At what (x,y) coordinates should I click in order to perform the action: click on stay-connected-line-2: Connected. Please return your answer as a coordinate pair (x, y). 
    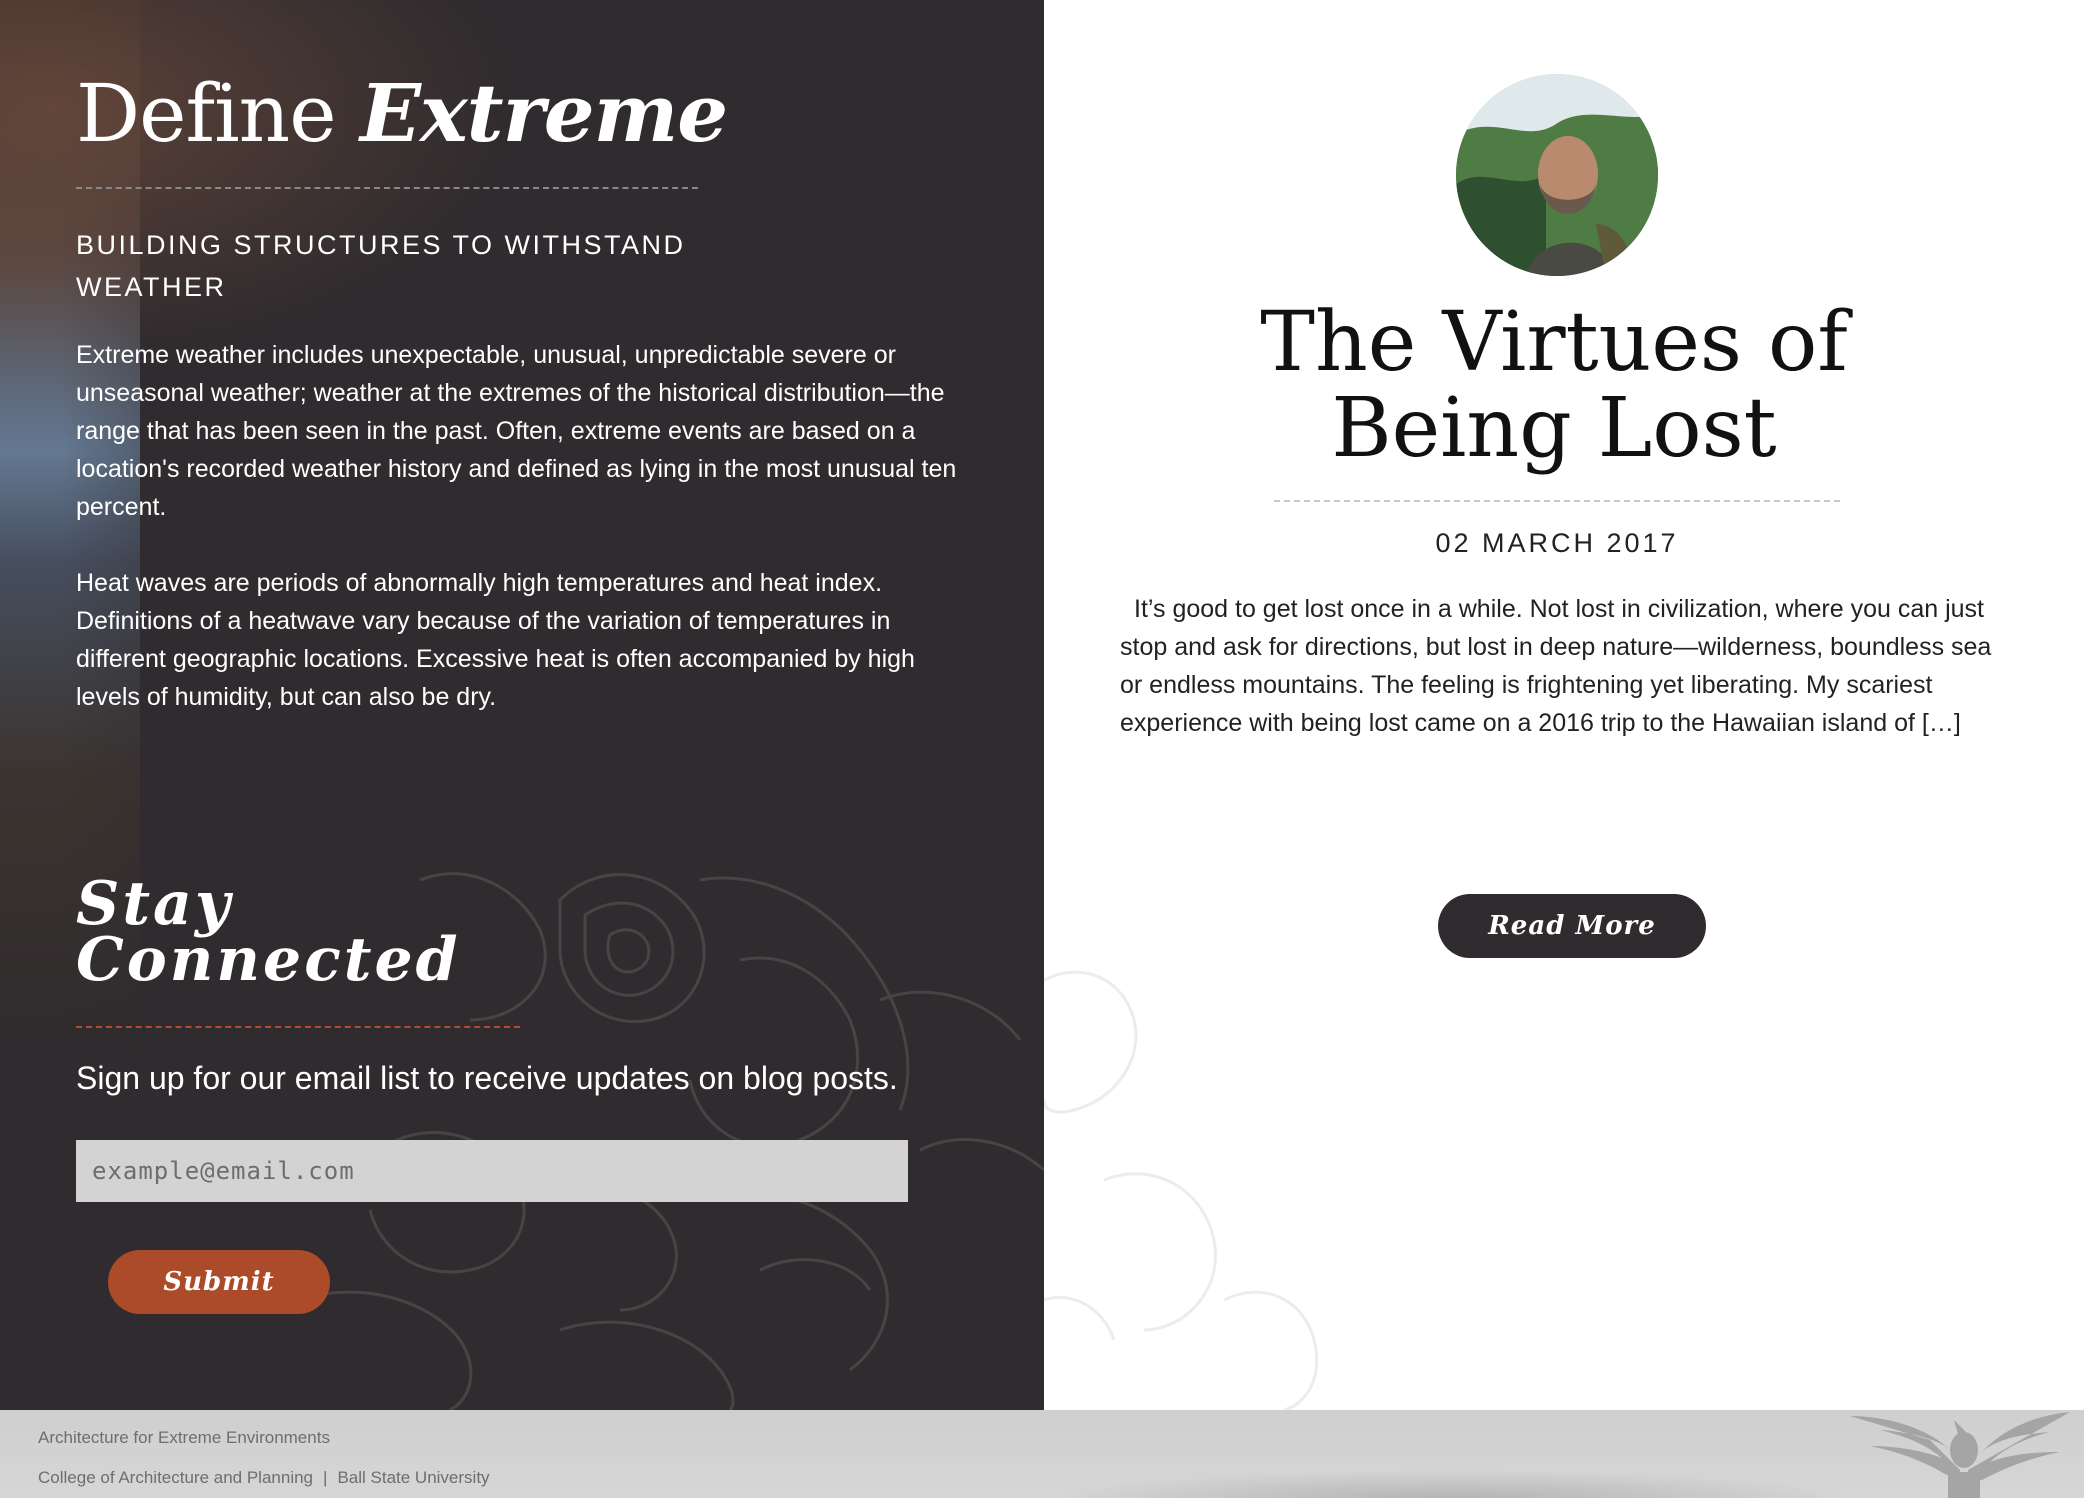
    Looking at the image, I should click on (268, 960).